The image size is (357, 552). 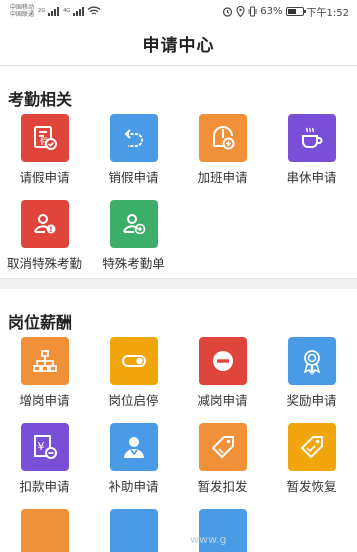 What do you see at coordinates (44, 177) in the screenshot?
I see `app-label: 请假申请` at bounding box center [44, 177].